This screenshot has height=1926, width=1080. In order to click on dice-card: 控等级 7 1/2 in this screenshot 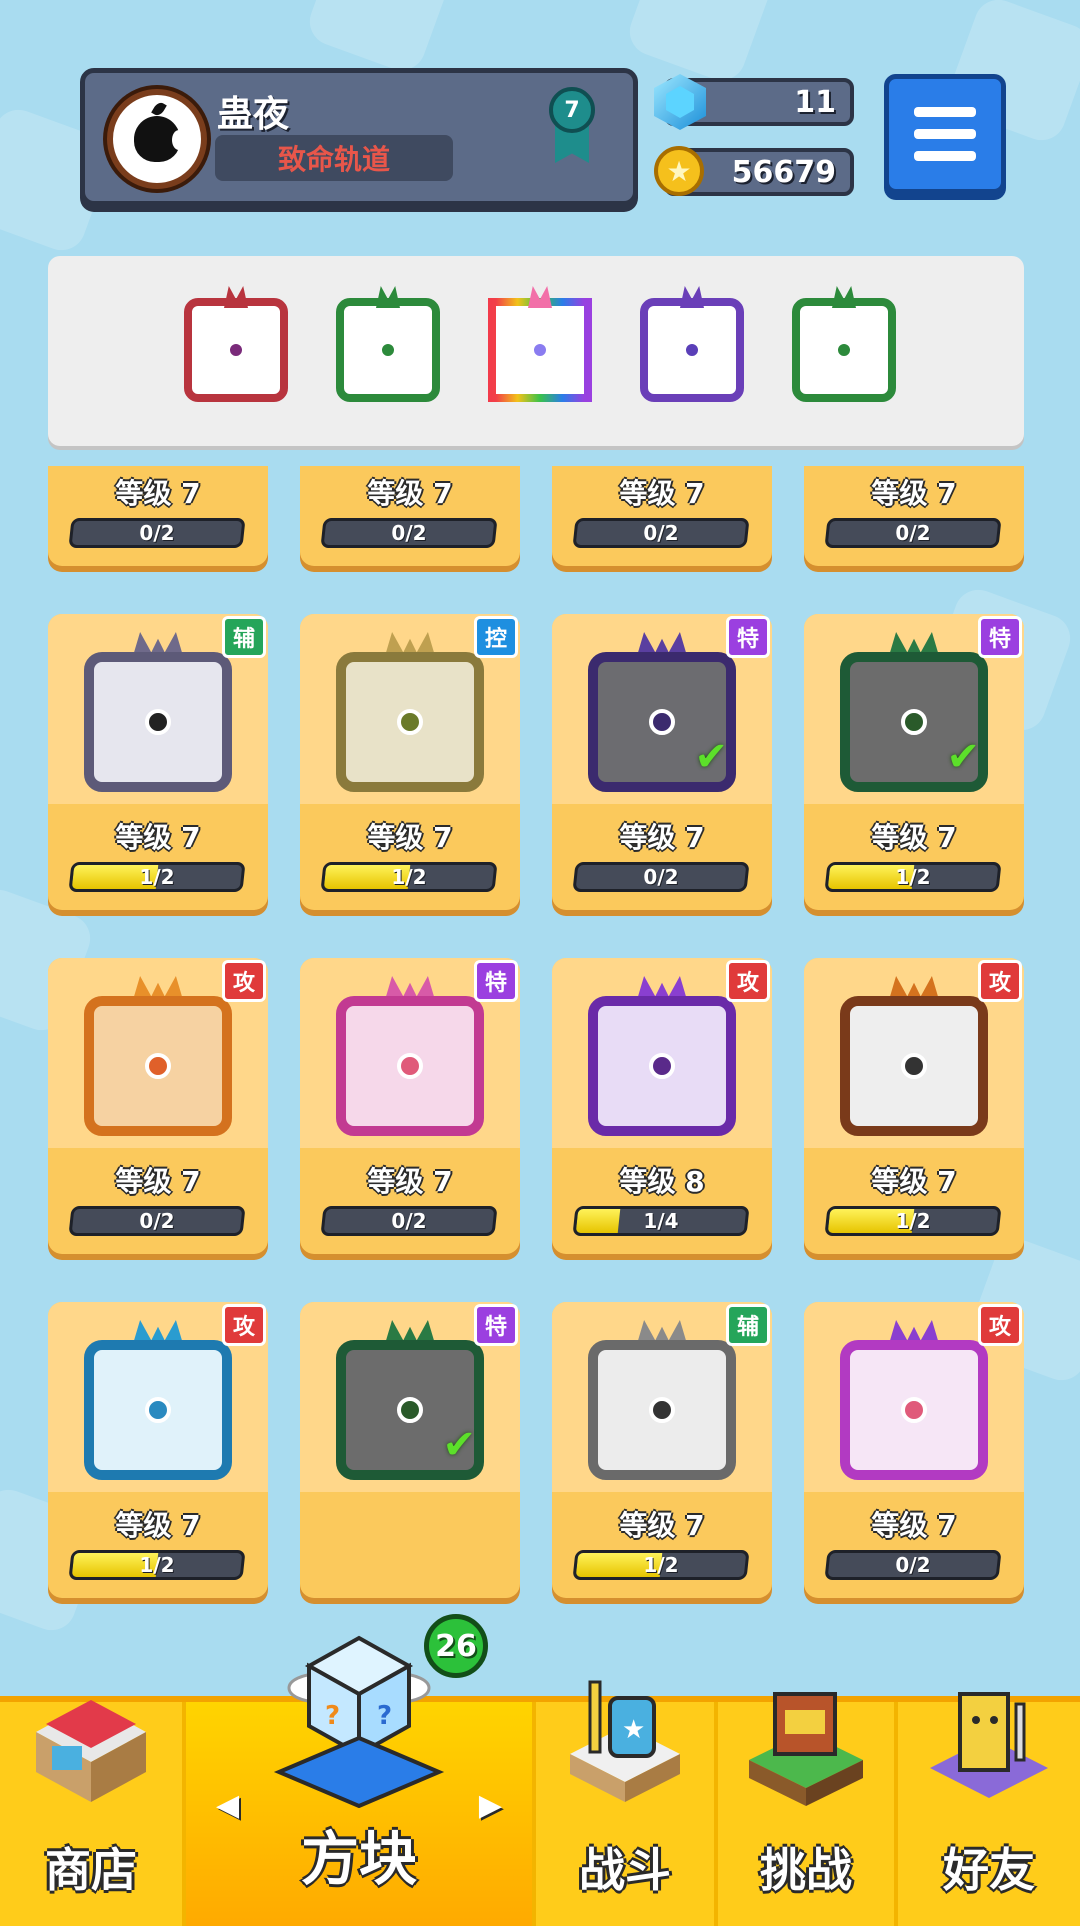, I will do `click(410, 762)`.